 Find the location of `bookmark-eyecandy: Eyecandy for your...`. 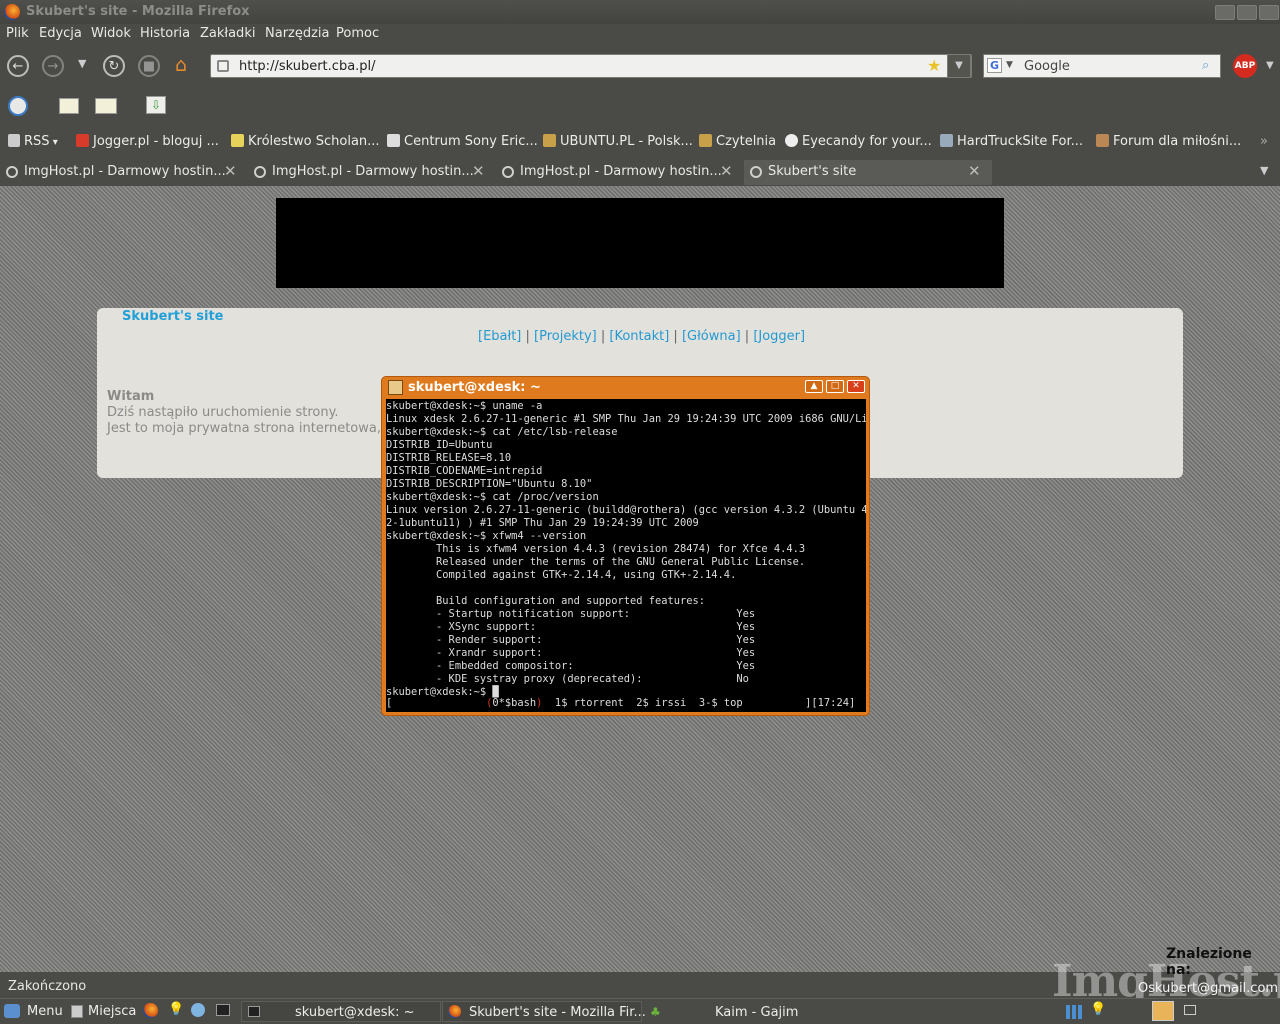

bookmark-eyecandy: Eyecandy for your... is located at coordinates (858, 141).